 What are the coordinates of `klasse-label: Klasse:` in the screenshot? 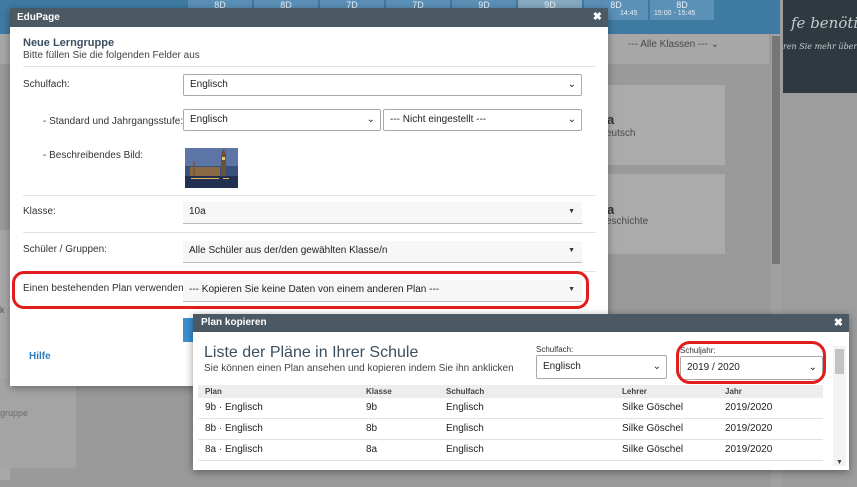 It's located at (39, 211).